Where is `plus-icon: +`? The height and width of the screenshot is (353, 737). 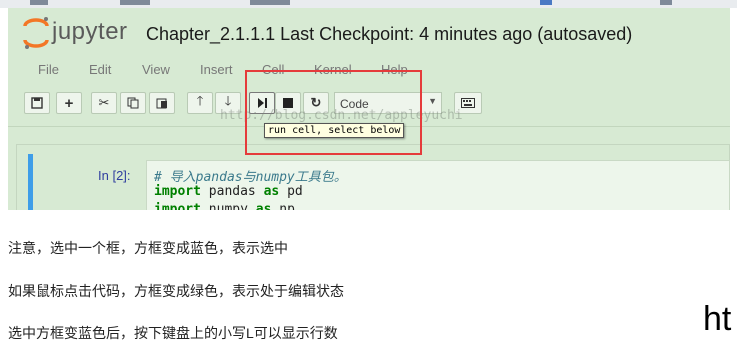 plus-icon: + is located at coordinates (69, 103).